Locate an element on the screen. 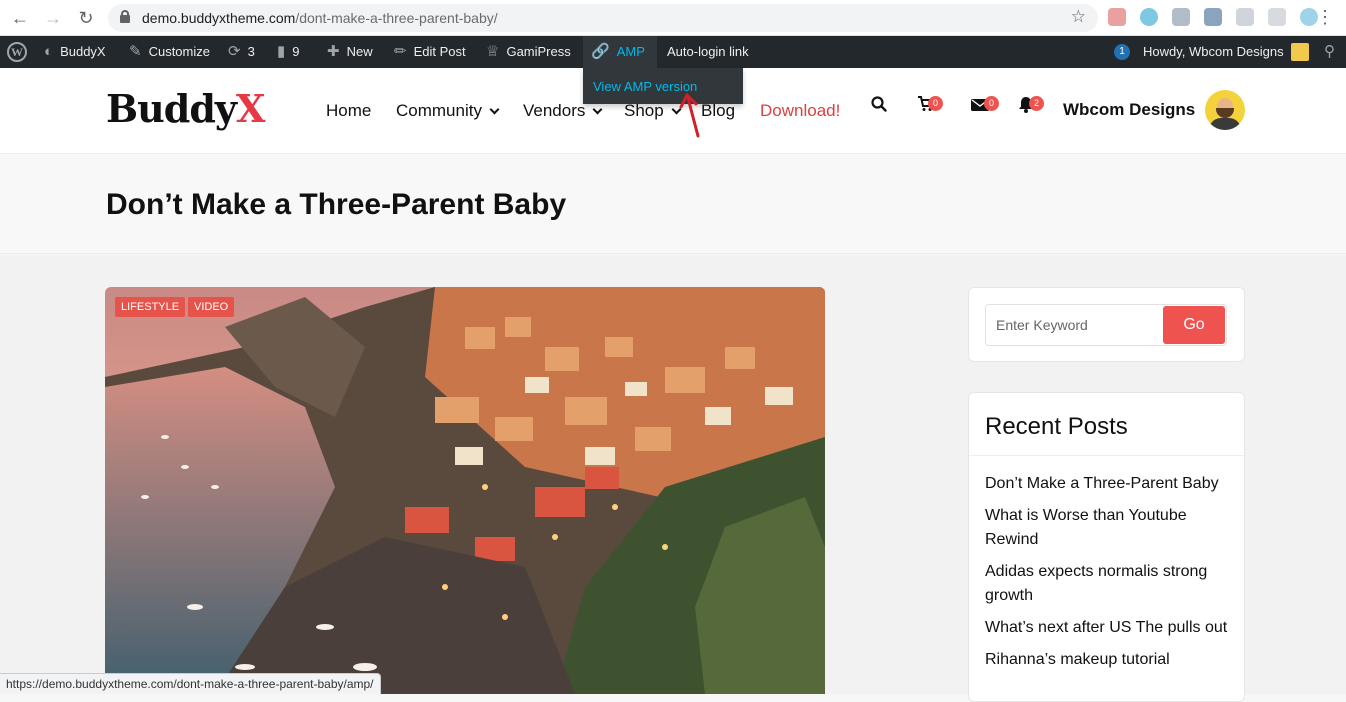 The width and height of the screenshot is (1346, 702). category-tag-lifestyle: LIFESTYLE is located at coordinates (150, 307).